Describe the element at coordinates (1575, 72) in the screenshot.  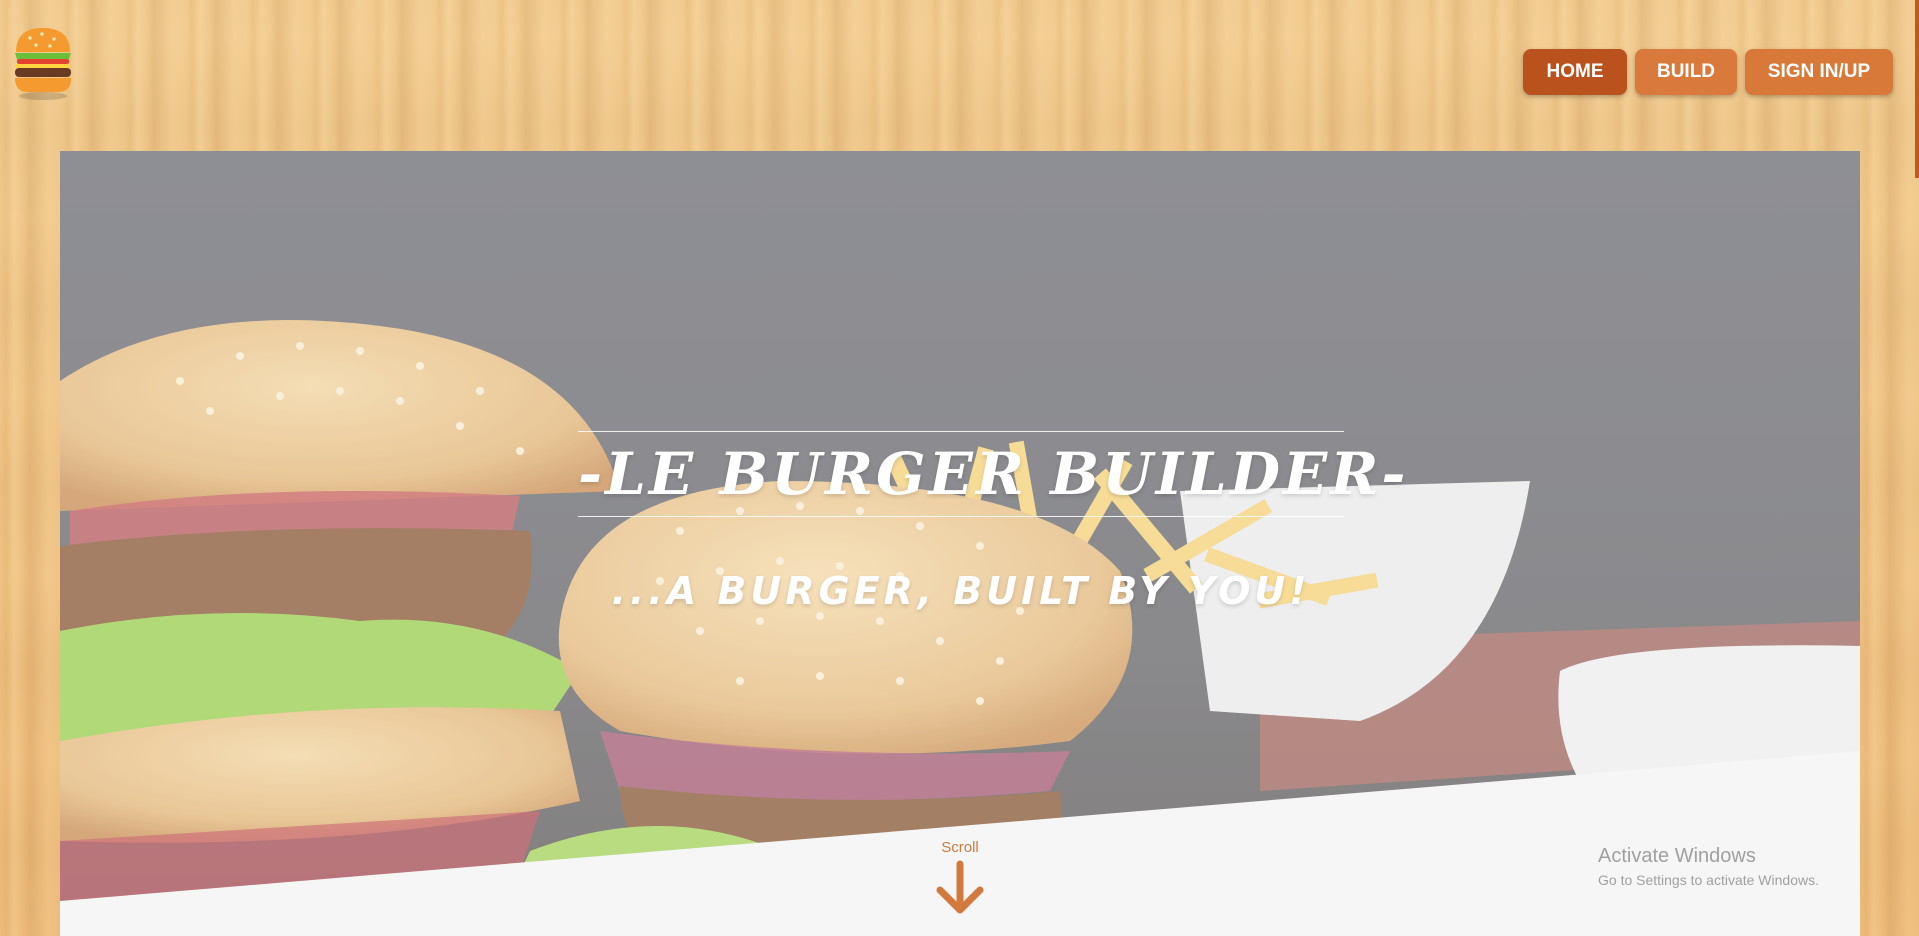
I see `nav-home-button: HOME` at that location.